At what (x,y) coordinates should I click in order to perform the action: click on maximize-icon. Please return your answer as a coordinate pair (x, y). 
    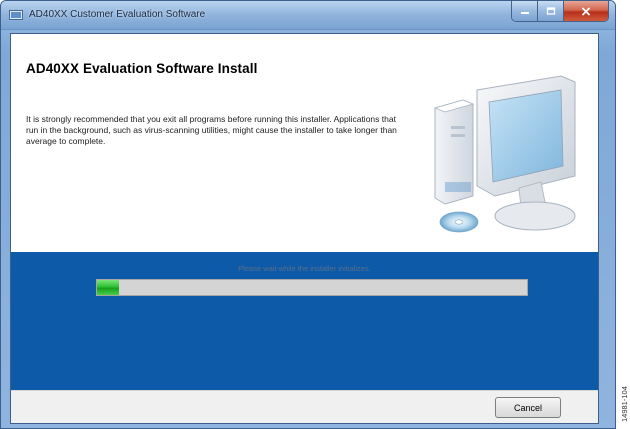
    Looking at the image, I should click on (550, 11).